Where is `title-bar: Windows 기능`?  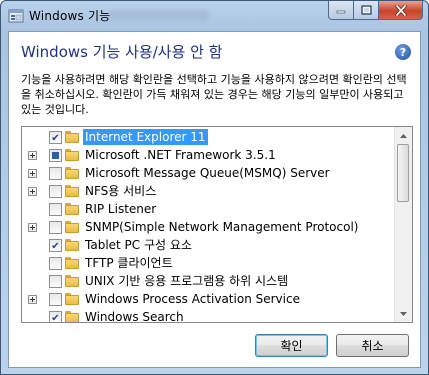 title-bar: Windows 기능 is located at coordinates (214, 16).